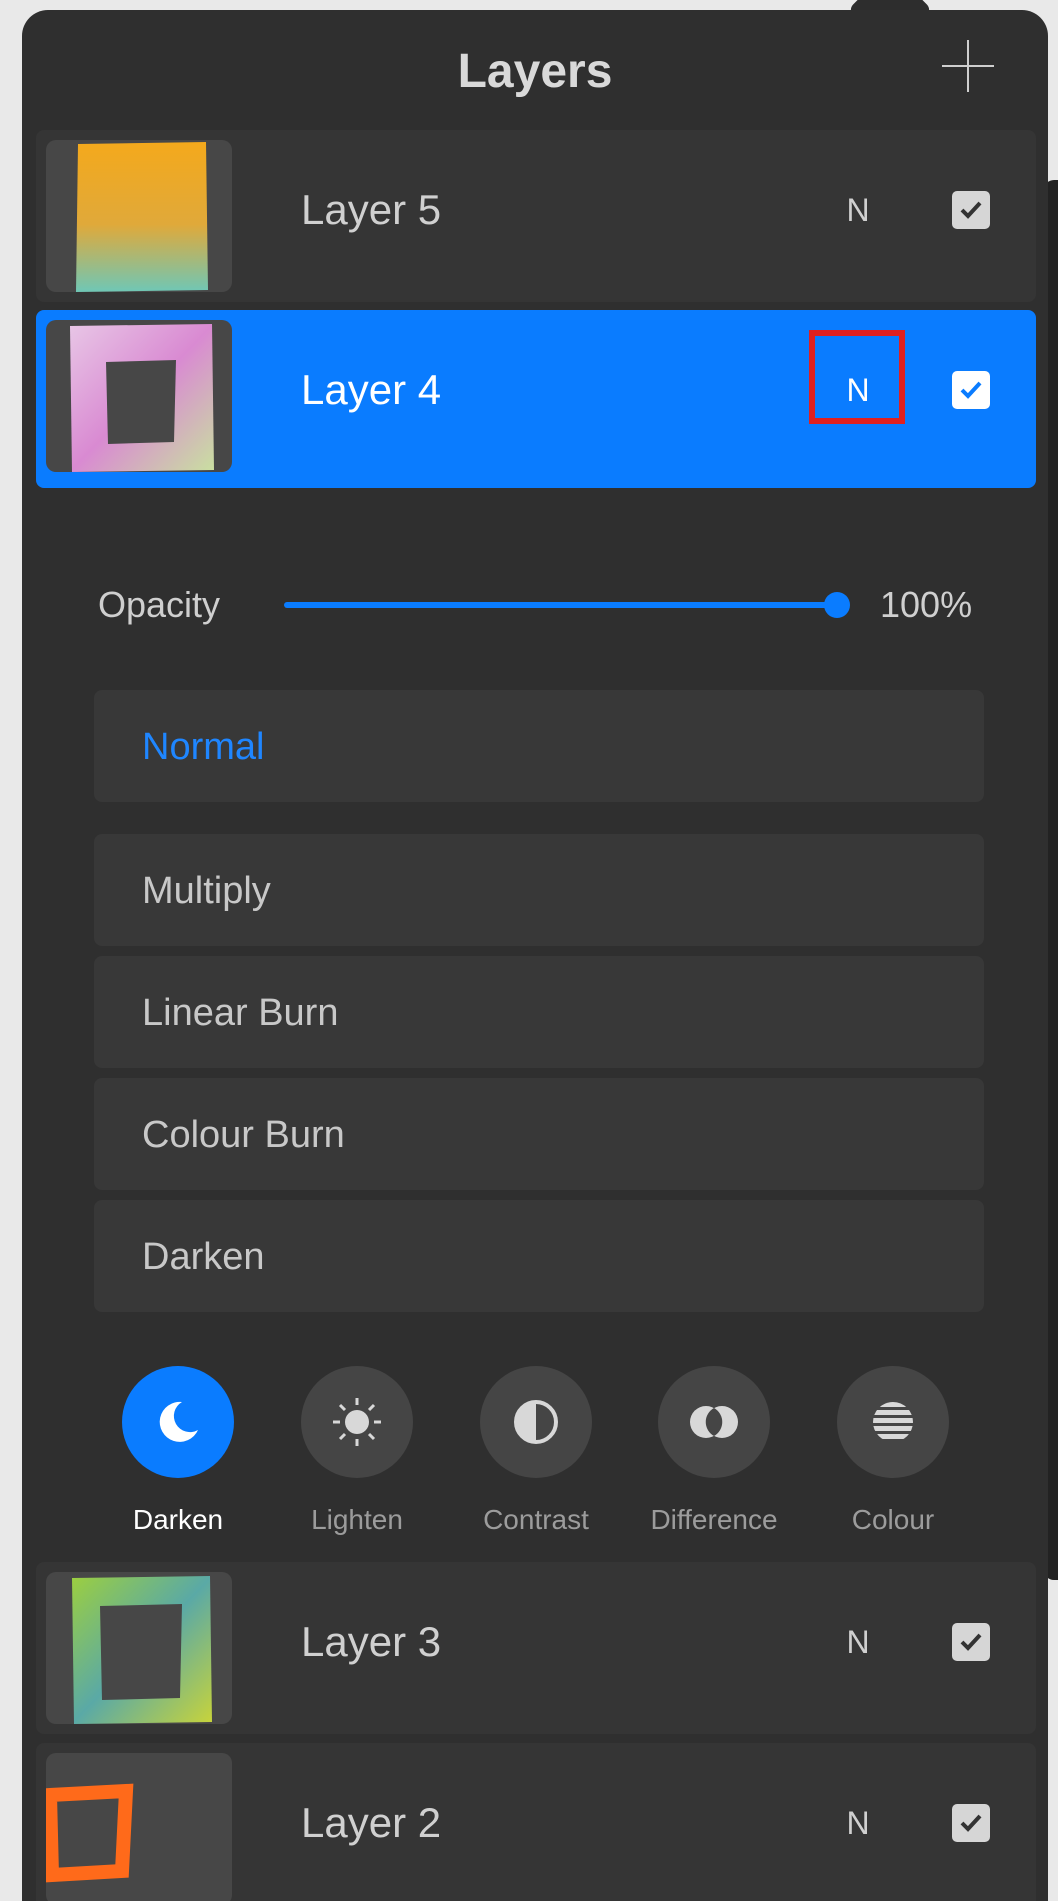 The image size is (1058, 1901). What do you see at coordinates (536, 1519) in the screenshot?
I see `category-label: Contrast` at bounding box center [536, 1519].